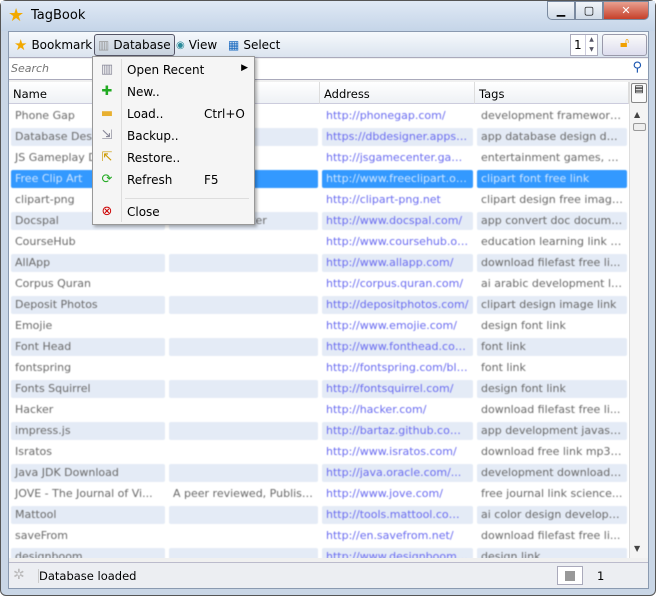 The image size is (656, 596). Describe the element at coordinates (187, 198) in the screenshot. I see `menu-separator` at that location.